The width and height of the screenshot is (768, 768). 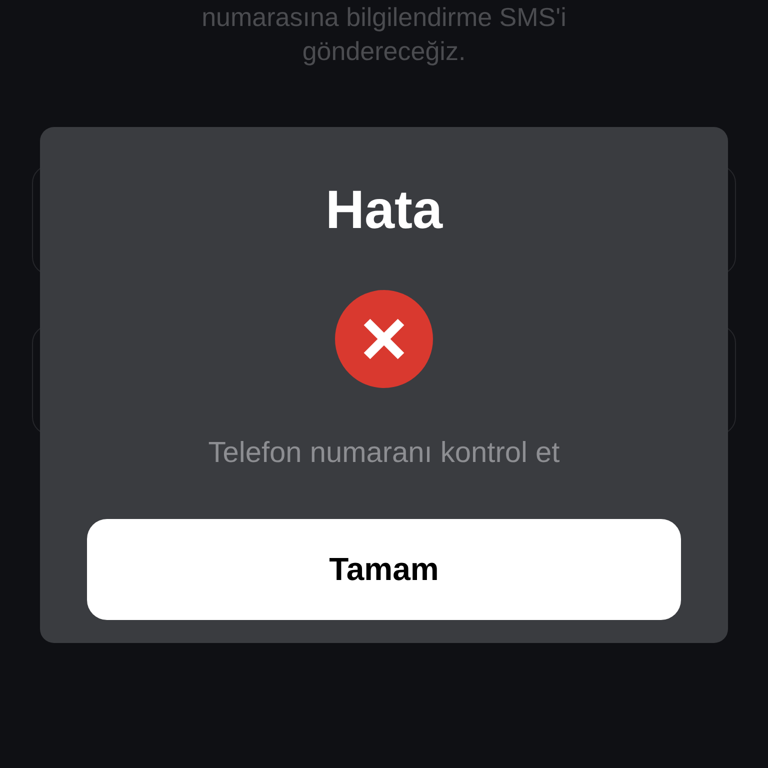 What do you see at coordinates (384, 34) in the screenshot?
I see `info-text: numarasına bilgilendirme SMS'i göndereceğiz.` at bounding box center [384, 34].